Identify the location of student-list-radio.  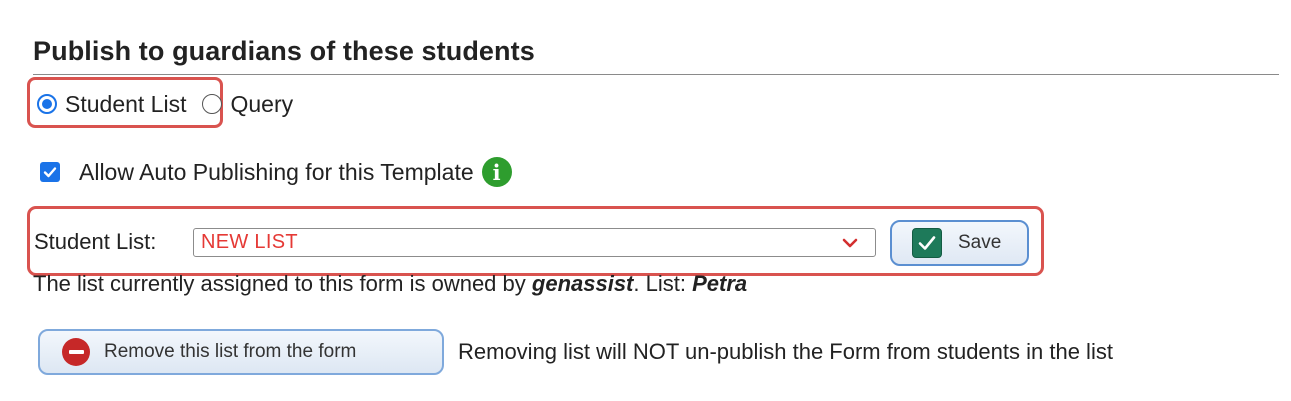
(47, 104).